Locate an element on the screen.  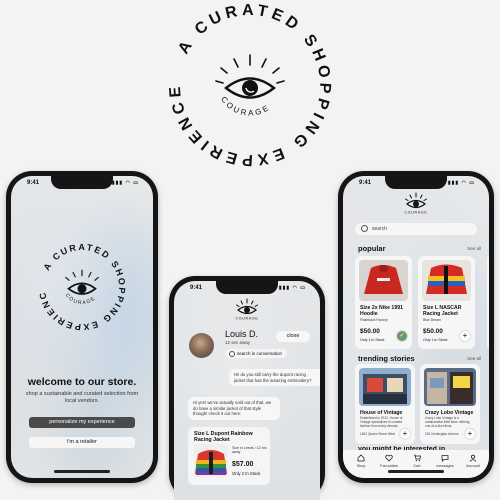
heart-icon is located at coordinates (389, 458).